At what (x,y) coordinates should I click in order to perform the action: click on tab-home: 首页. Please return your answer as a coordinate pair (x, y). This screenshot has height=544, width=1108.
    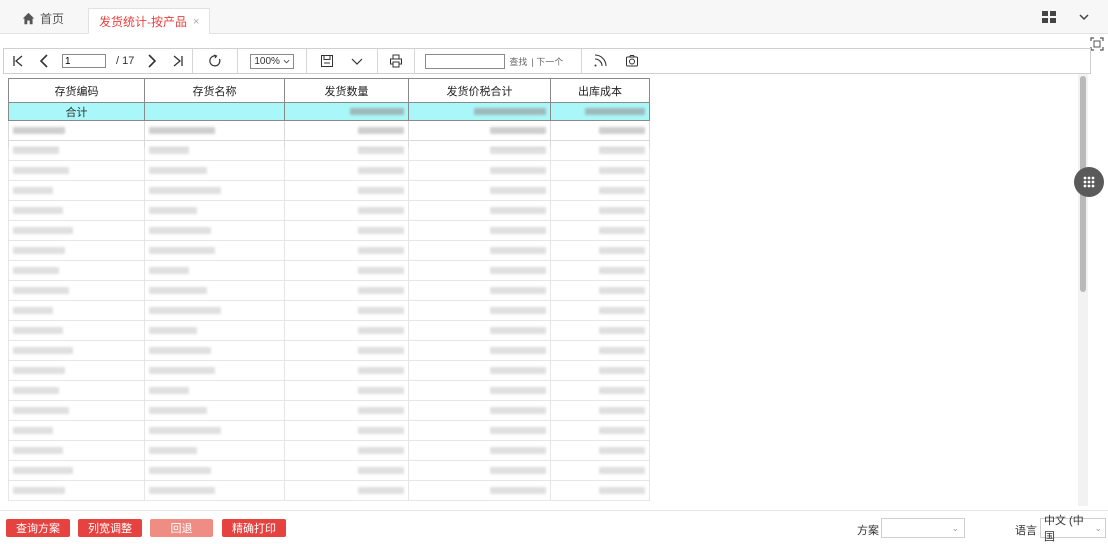
    Looking at the image, I should click on (43, 18).